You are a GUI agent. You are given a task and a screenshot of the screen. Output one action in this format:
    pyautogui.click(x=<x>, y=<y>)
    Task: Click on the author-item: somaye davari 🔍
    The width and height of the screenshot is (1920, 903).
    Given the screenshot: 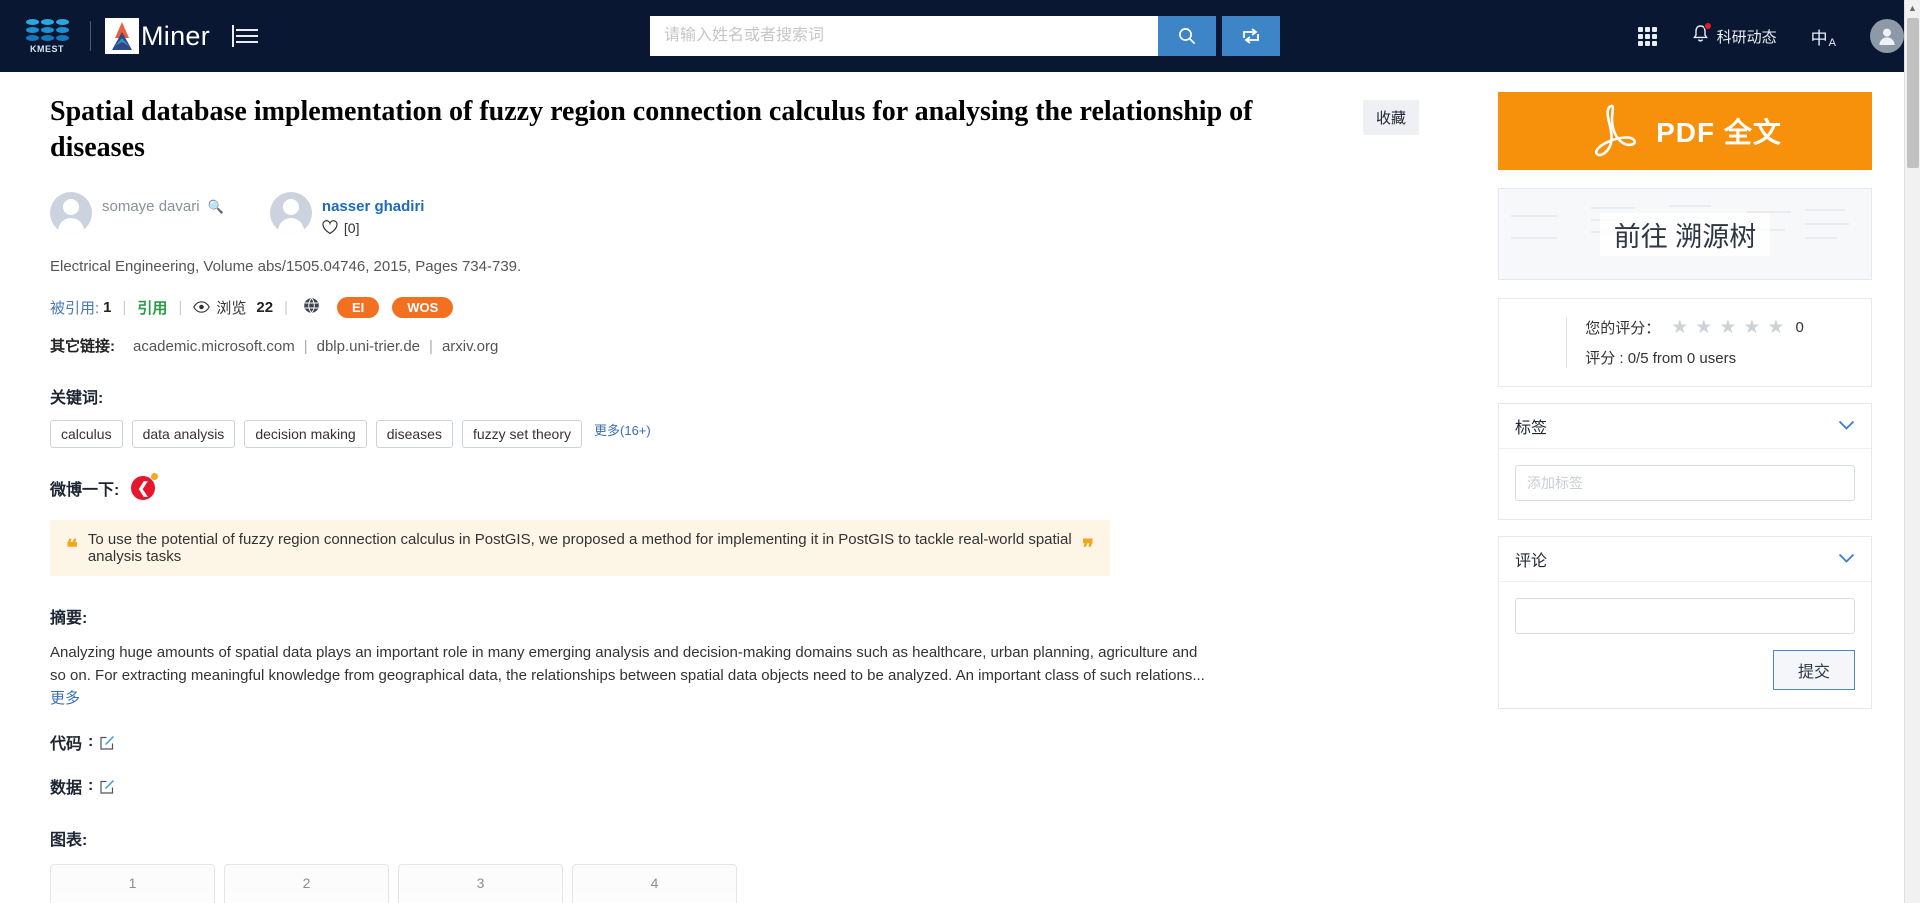 What is the action you would take?
    pyautogui.click(x=137, y=212)
    